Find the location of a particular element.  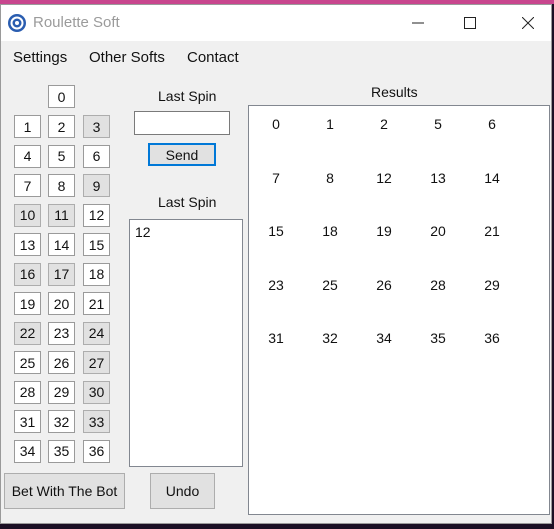

result-item: 14 is located at coordinates (492, 177).